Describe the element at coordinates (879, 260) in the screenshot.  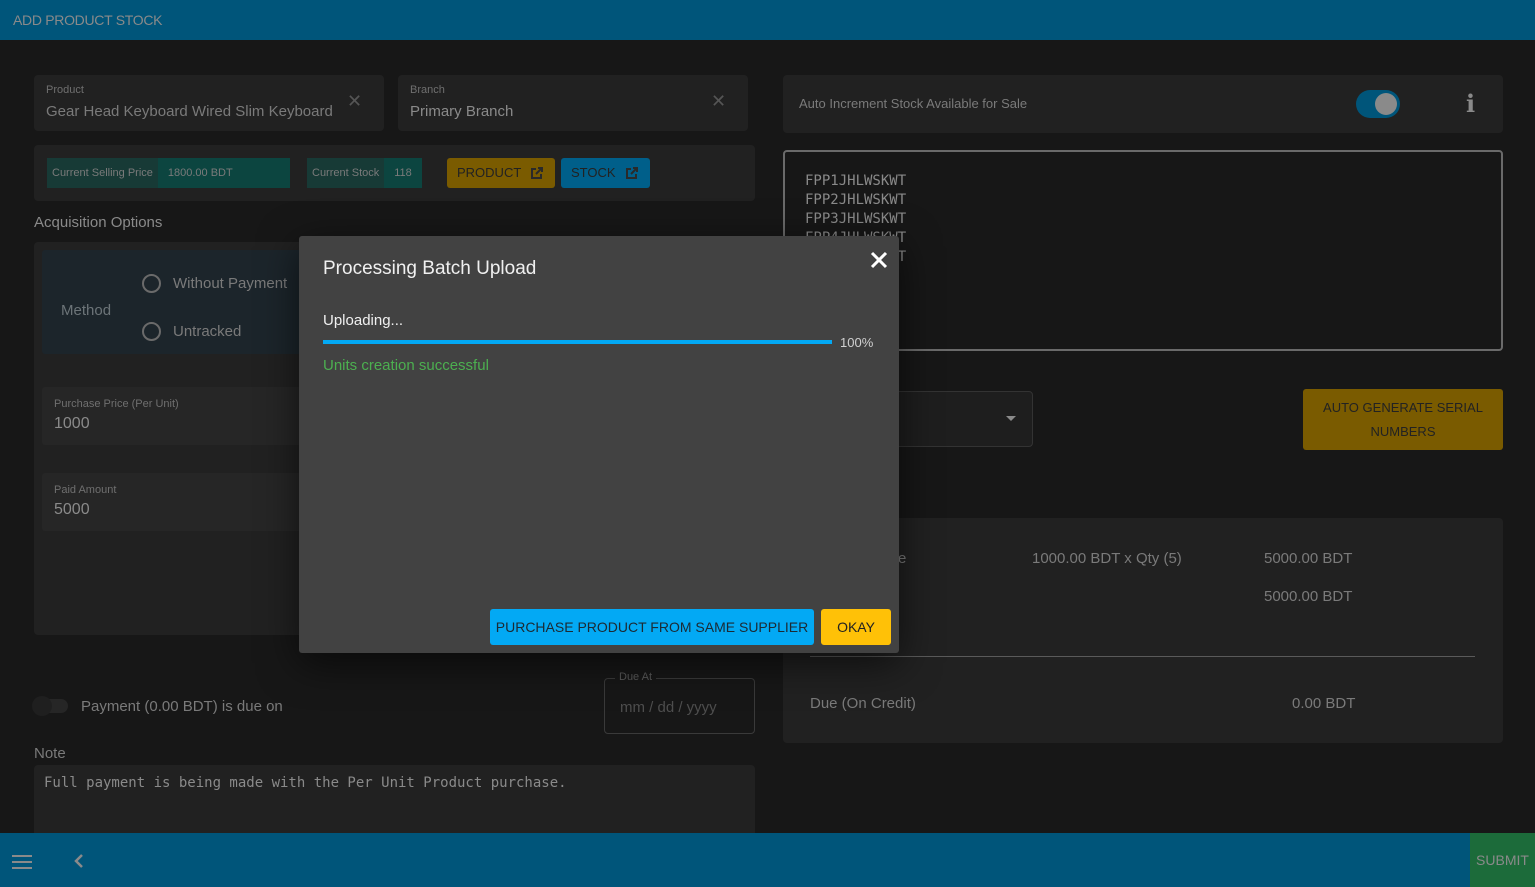
I see `close-icon` at that location.